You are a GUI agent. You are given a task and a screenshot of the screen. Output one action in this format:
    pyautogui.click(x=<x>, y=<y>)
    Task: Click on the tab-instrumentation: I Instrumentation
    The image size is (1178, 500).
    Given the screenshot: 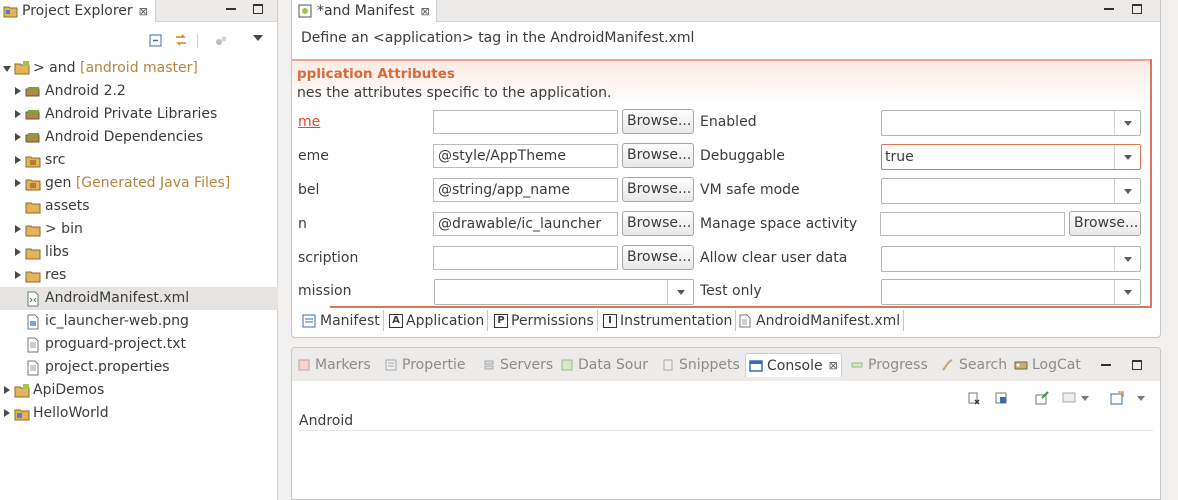 What is the action you would take?
    pyautogui.click(x=670, y=320)
    